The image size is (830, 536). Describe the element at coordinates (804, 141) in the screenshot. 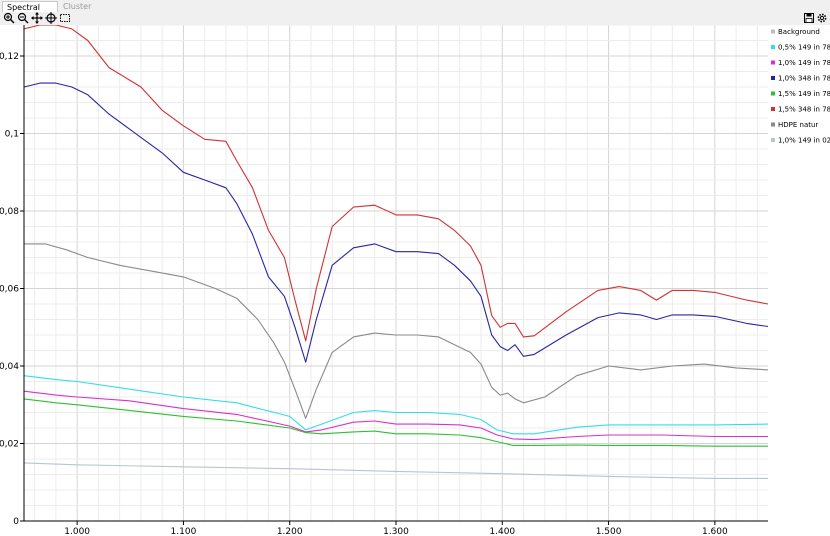

I see `legend-label: 1,0% 149 in 020` at that location.